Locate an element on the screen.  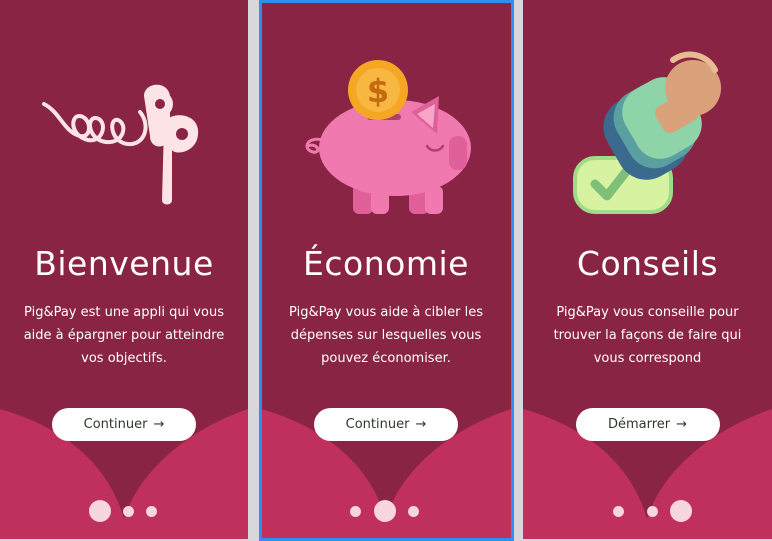
page-title: Bienvenue is located at coordinates (124, 263).